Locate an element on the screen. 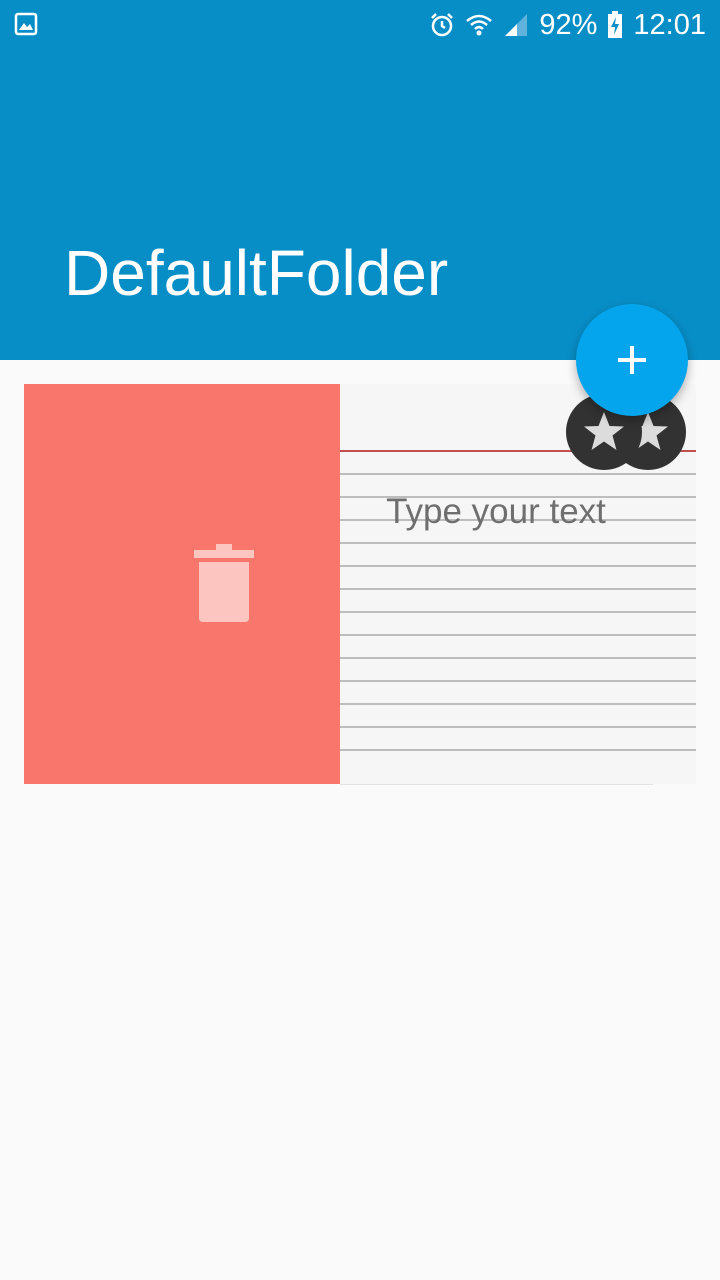 Image resolution: width=720 pixels, height=1280 pixels. plus-icon is located at coordinates (632, 360).